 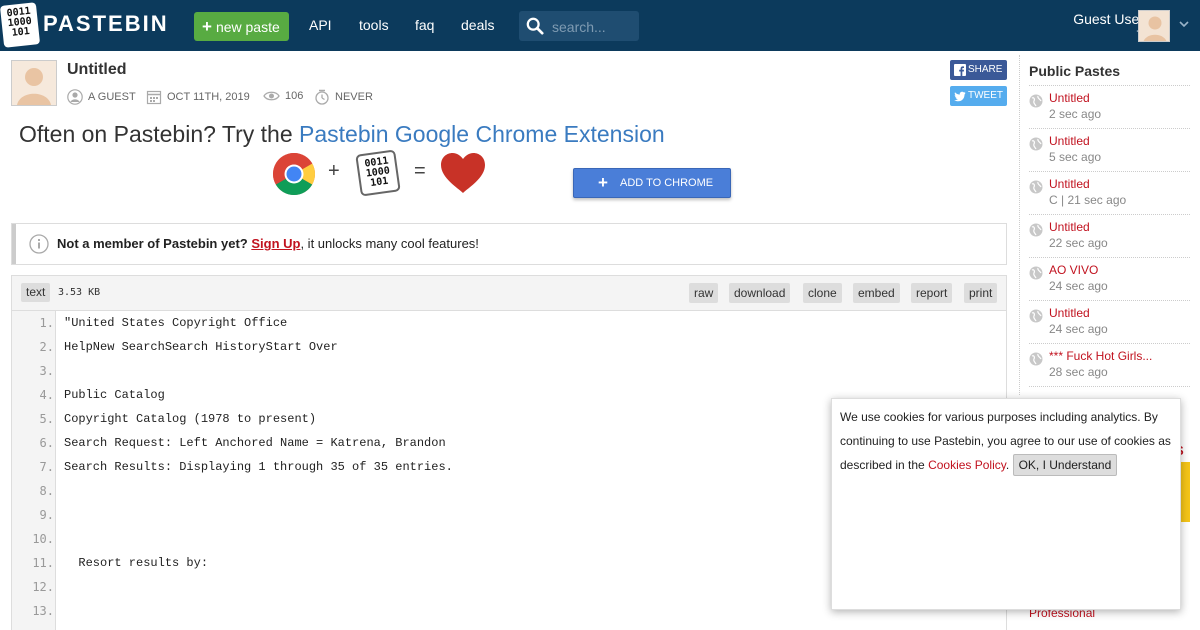 What do you see at coordinates (985, 69) in the screenshot?
I see `share-label: SHARE` at bounding box center [985, 69].